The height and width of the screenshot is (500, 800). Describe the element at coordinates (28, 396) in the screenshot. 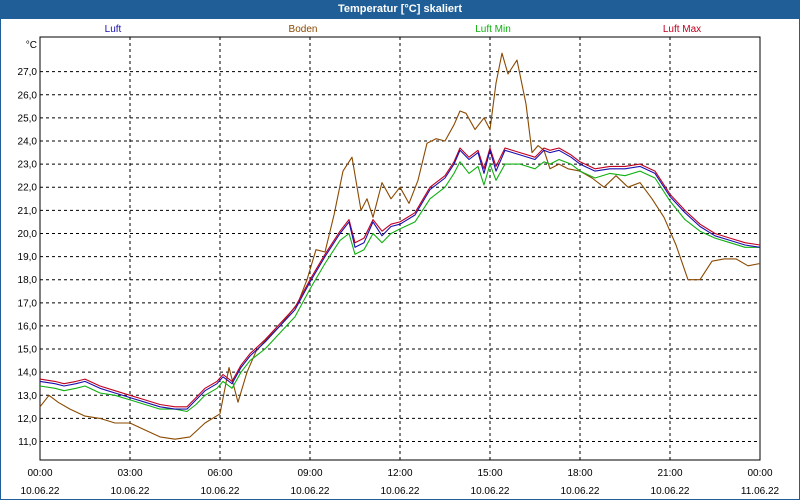

I see `y-tick-label: 13,0` at that location.